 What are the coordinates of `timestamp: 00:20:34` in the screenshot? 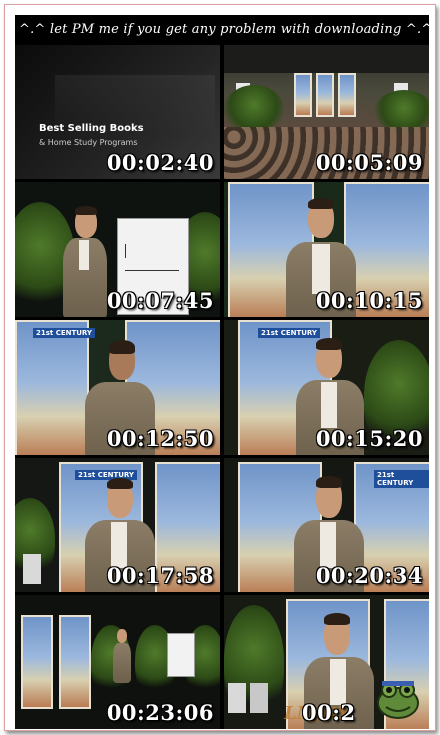 It's located at (369, 575).